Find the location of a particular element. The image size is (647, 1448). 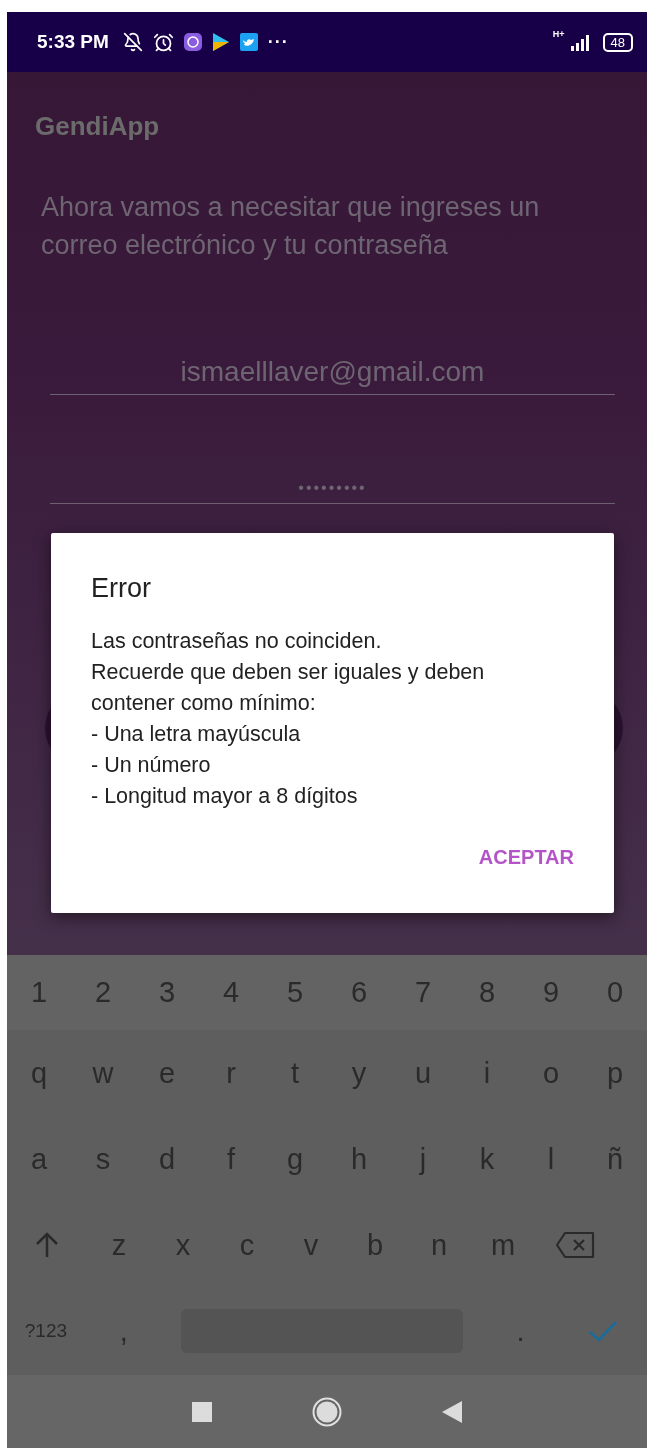

dialog-title: Error is located at coordinates (121, 588).